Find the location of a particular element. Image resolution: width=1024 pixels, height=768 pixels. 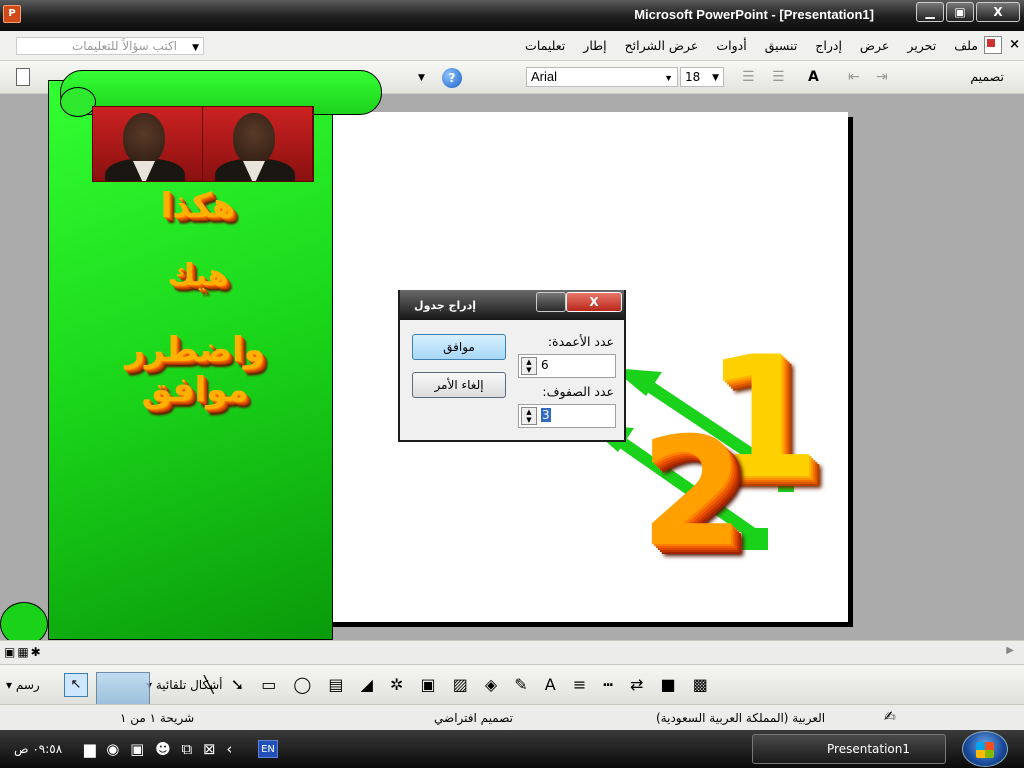

select-objects-icon: ↖ is located at coordinates (76, 685).